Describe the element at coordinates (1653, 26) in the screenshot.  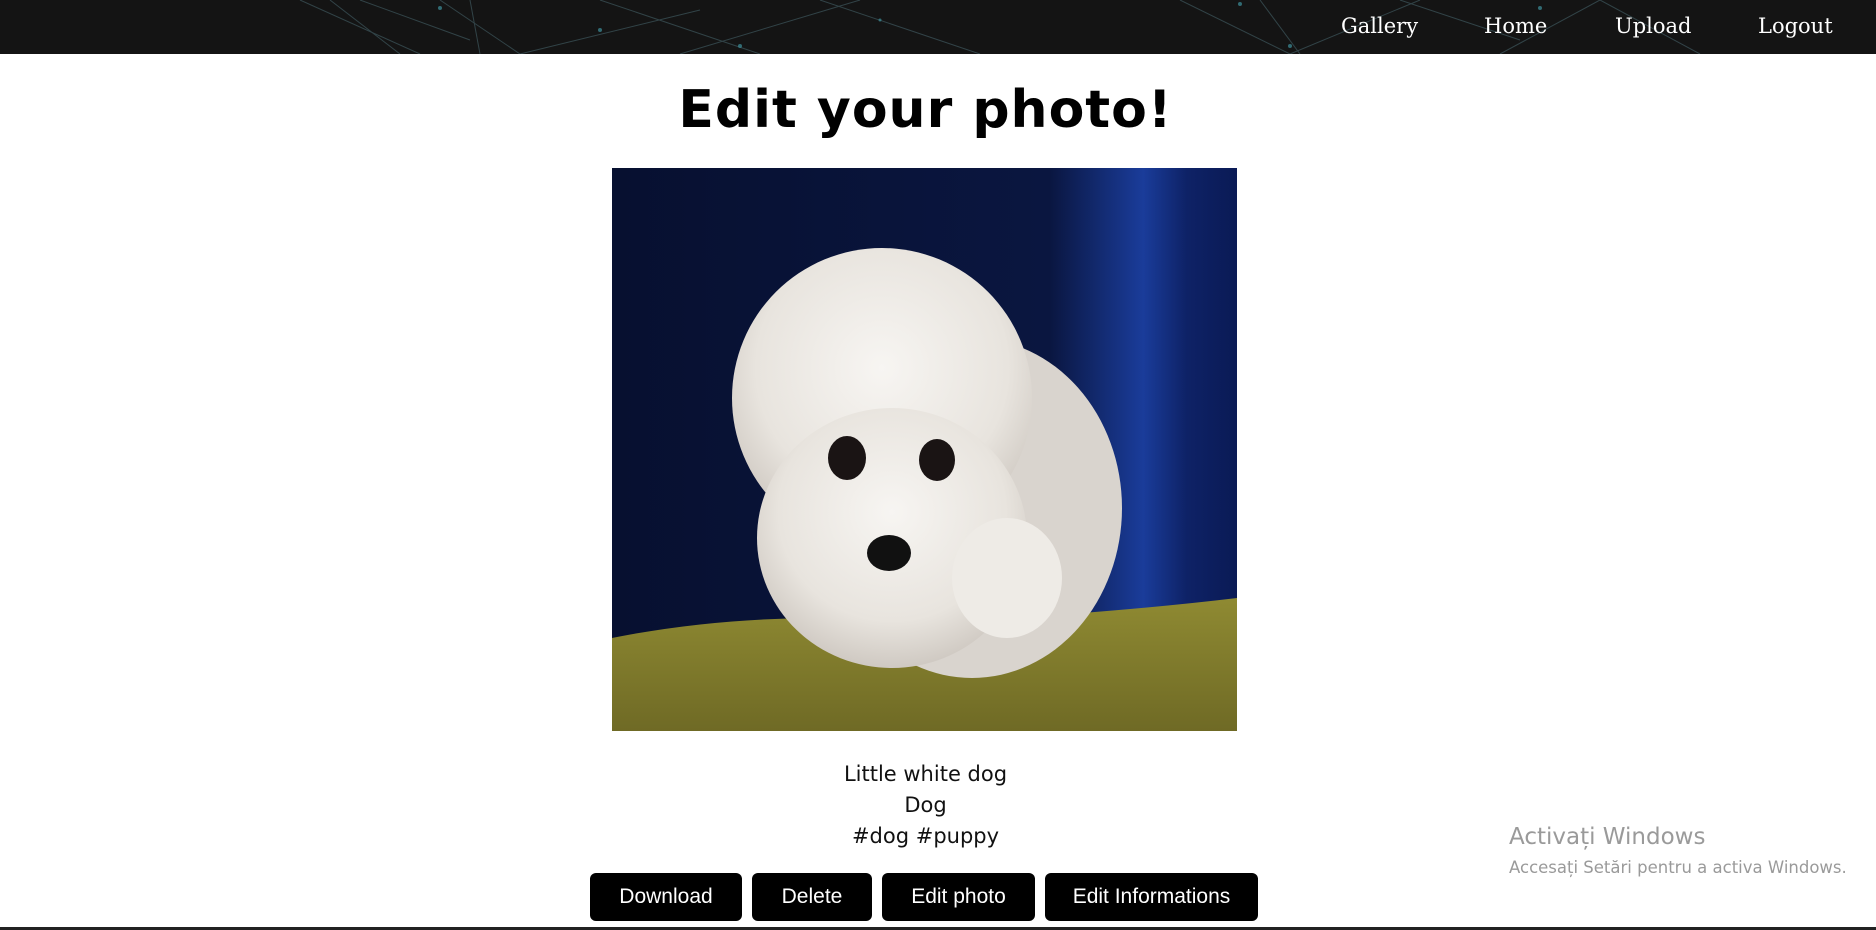
I see `nav-link-upload: Upload` at that location.